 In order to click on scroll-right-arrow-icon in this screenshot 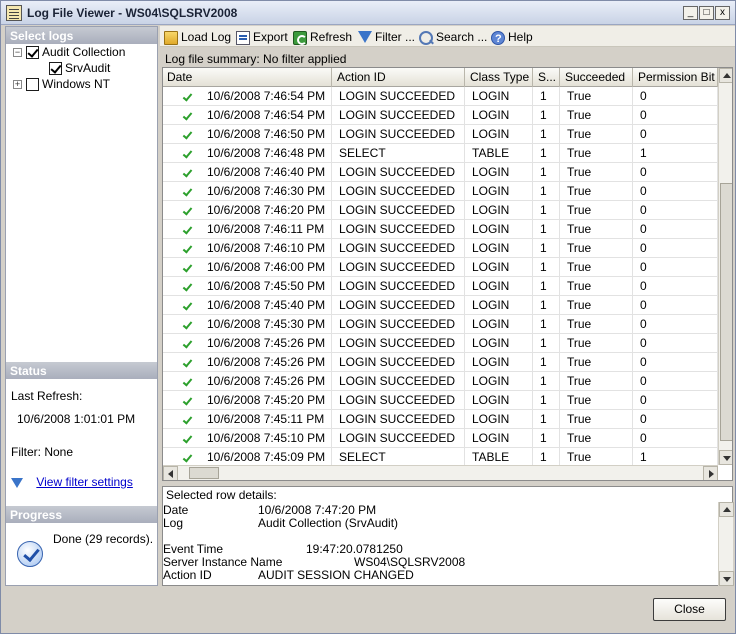, I will do `click(710, 473)`.